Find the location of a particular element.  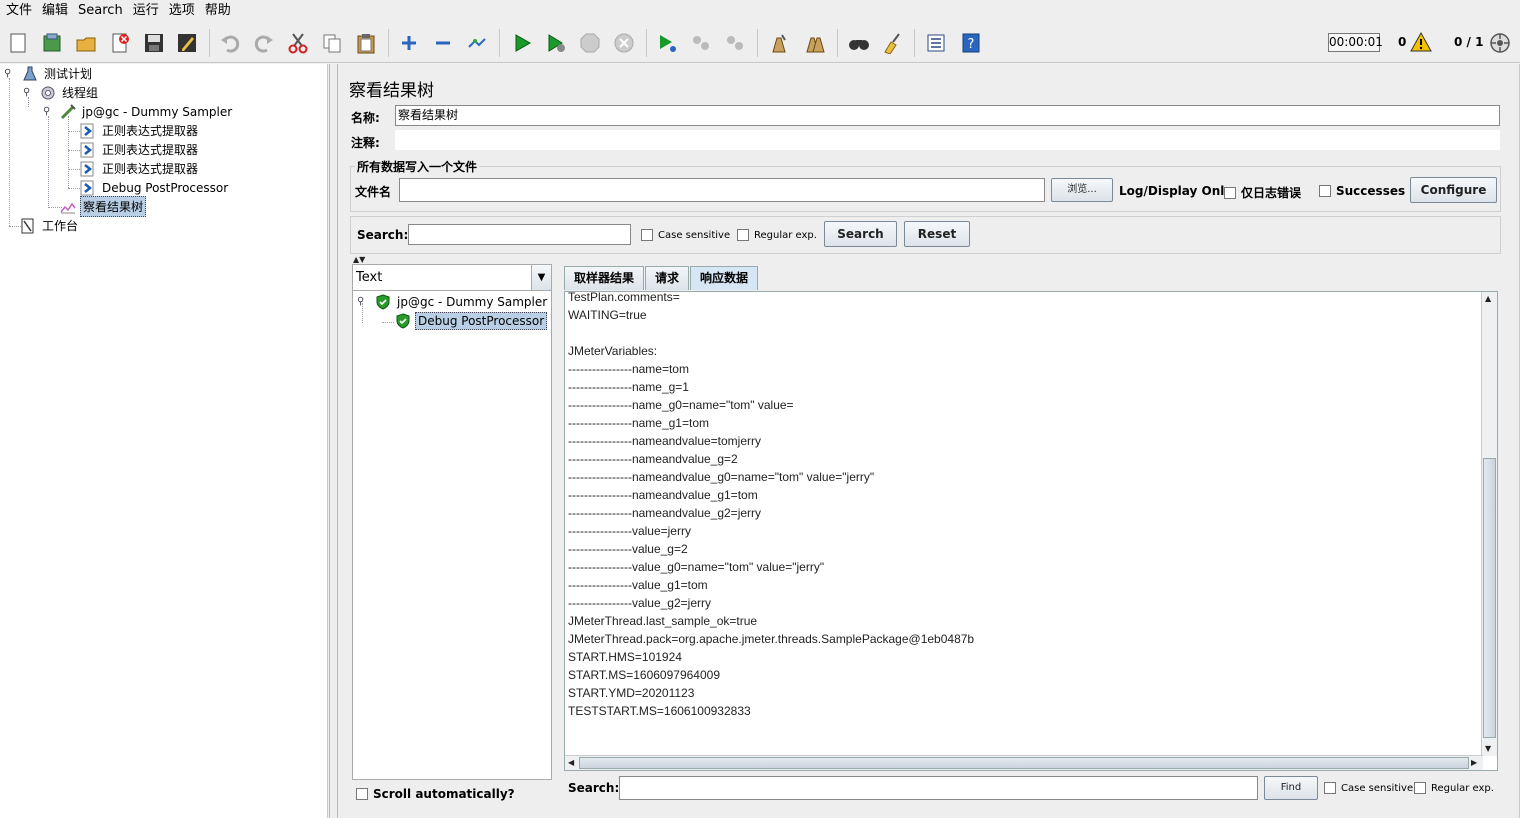

toggle-icon is located at coordinates (477, 43).